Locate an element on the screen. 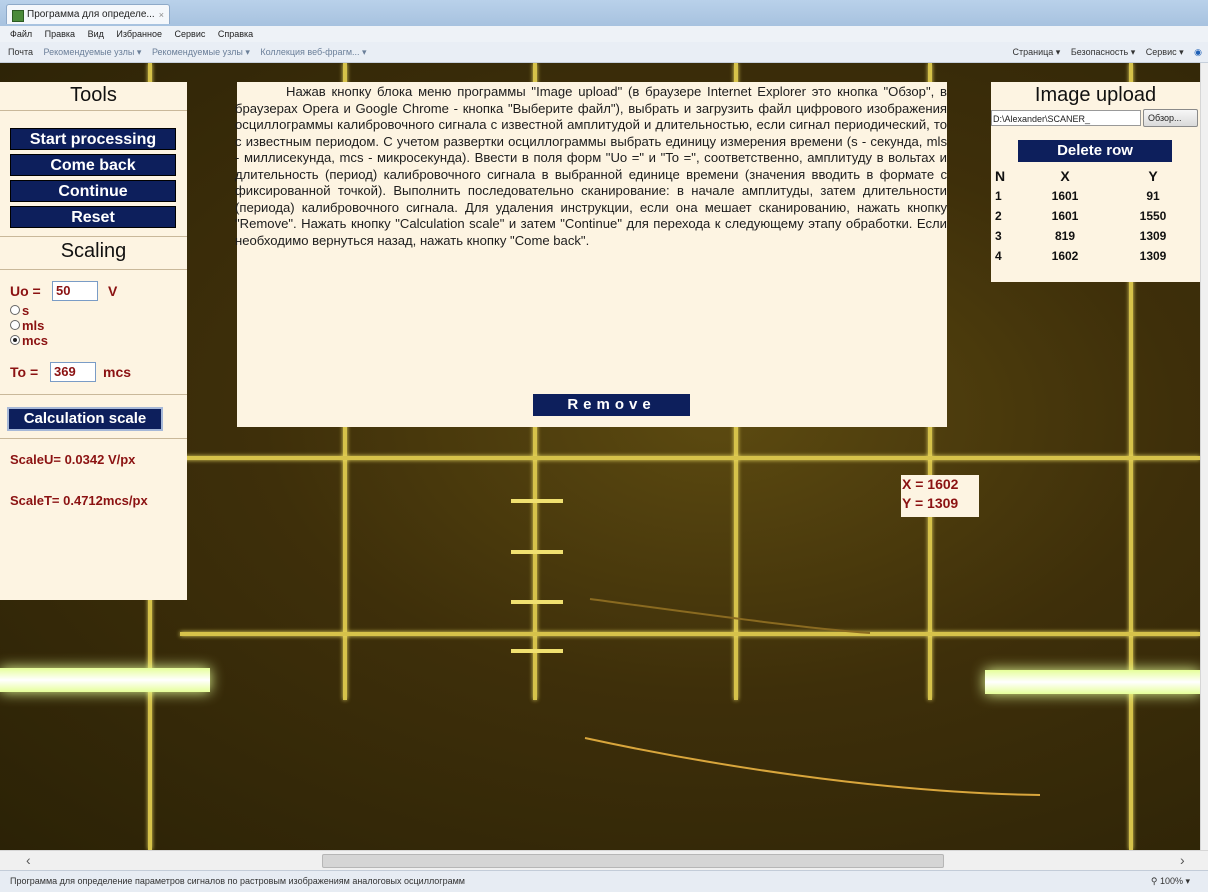 This screenshot has height=892, width=1208. tab-close-icon: × is located at coordinates (161, 14).